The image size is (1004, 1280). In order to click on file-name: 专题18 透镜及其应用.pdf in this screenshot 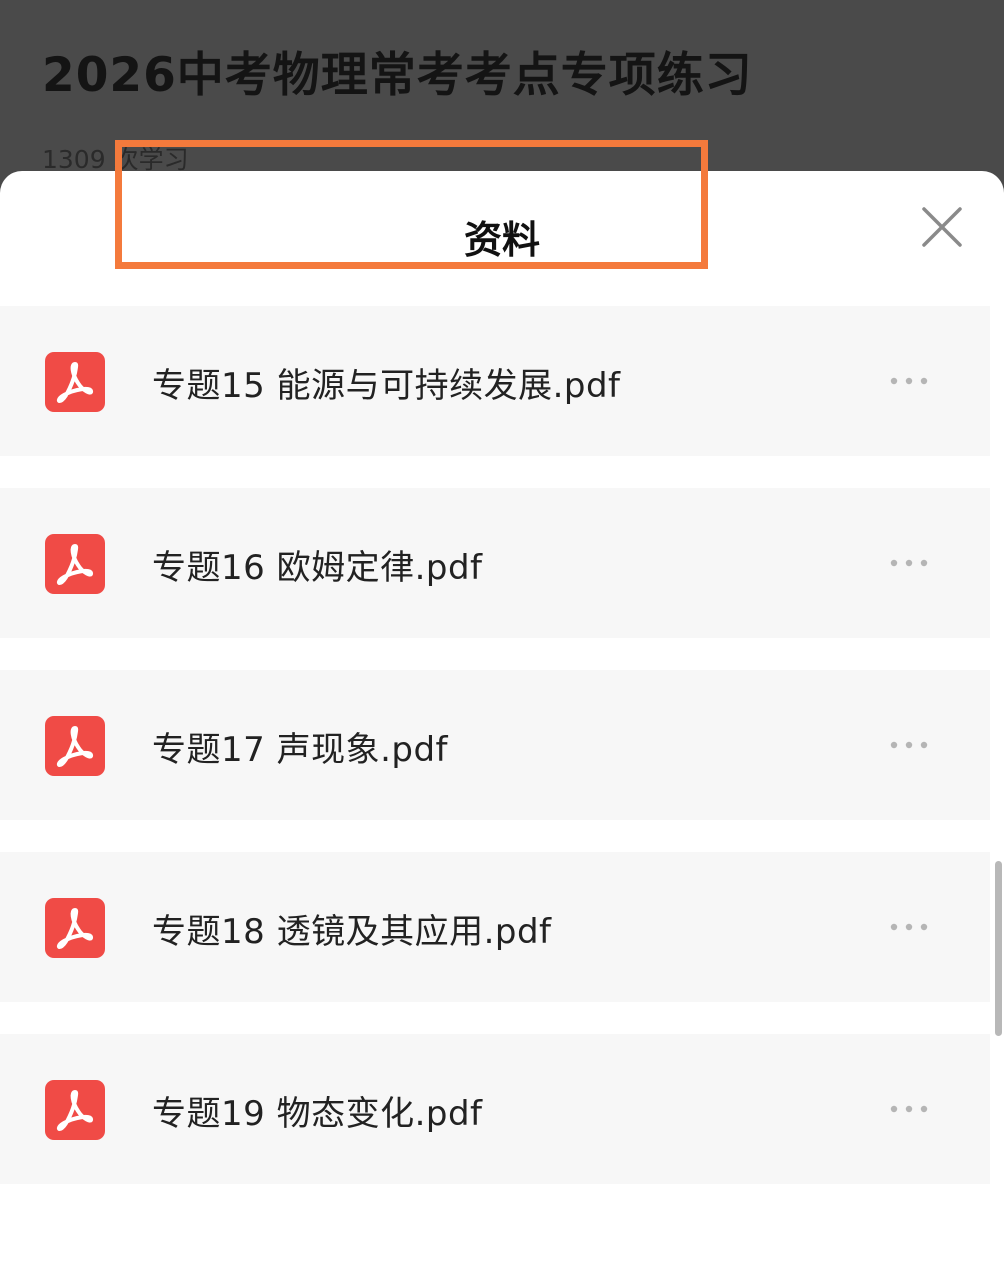, I will do `click(352, 932)`.